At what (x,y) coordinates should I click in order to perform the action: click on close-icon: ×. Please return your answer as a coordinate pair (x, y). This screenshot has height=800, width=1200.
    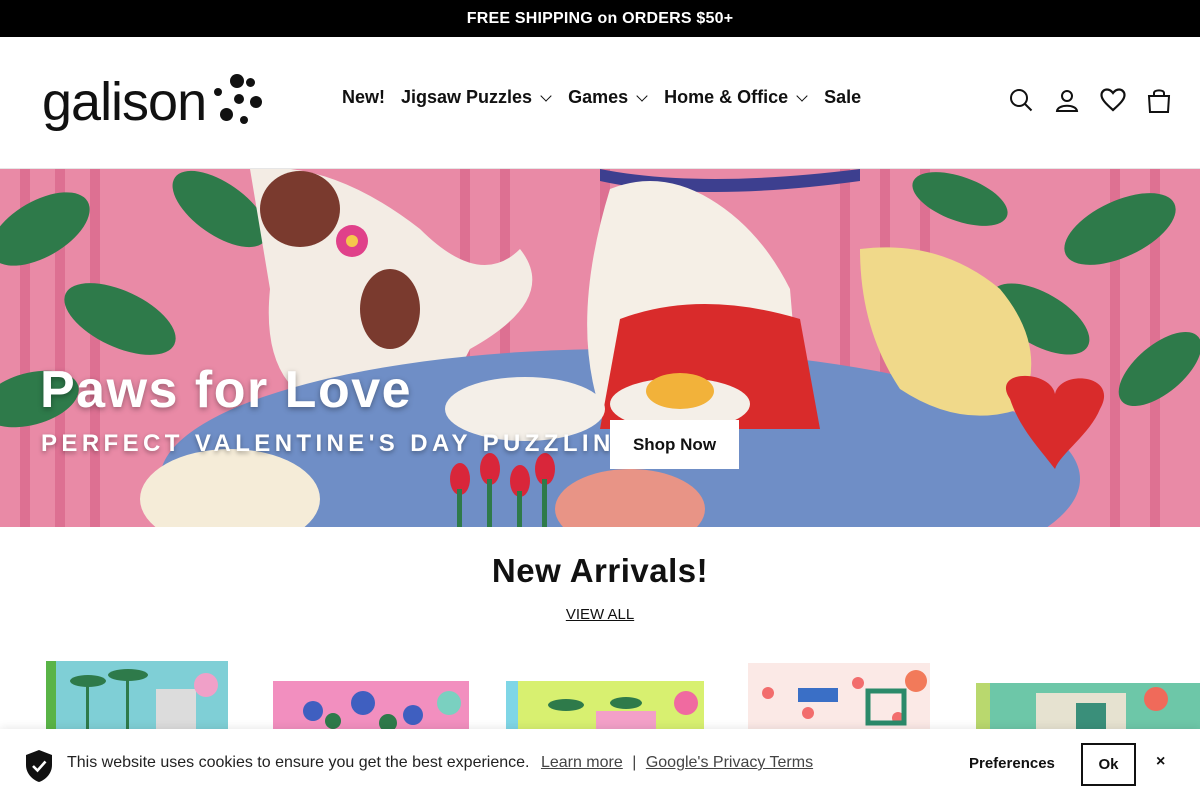
    Looking at the image, I should click on (1160, 762).